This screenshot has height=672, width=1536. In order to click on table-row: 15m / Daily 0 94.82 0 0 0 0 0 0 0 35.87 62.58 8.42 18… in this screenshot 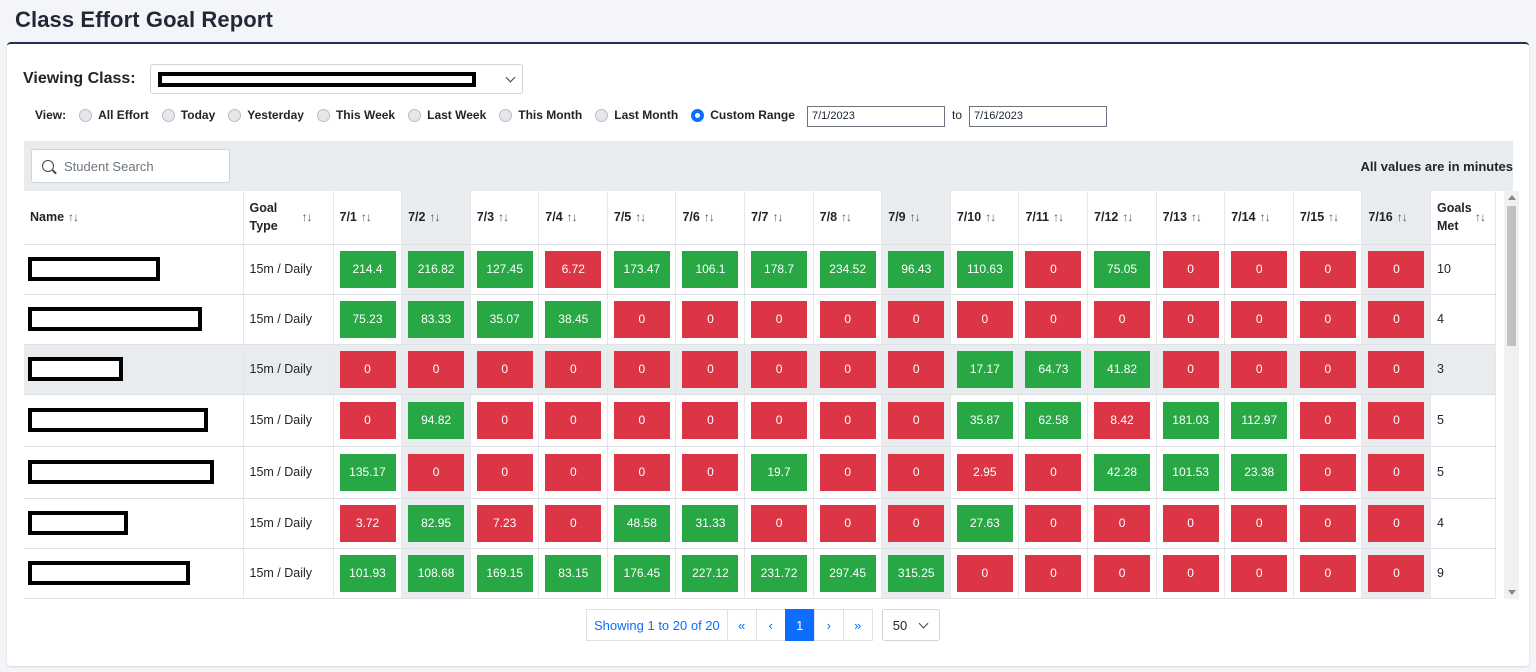, I will do `click(760, 420)`.